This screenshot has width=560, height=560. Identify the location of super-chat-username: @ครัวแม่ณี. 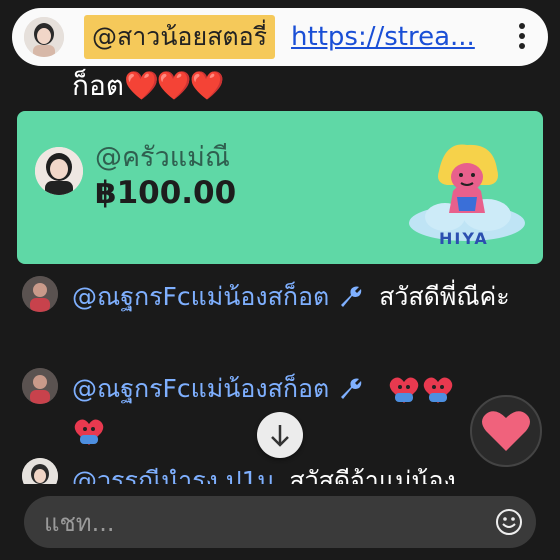
(162, 157).